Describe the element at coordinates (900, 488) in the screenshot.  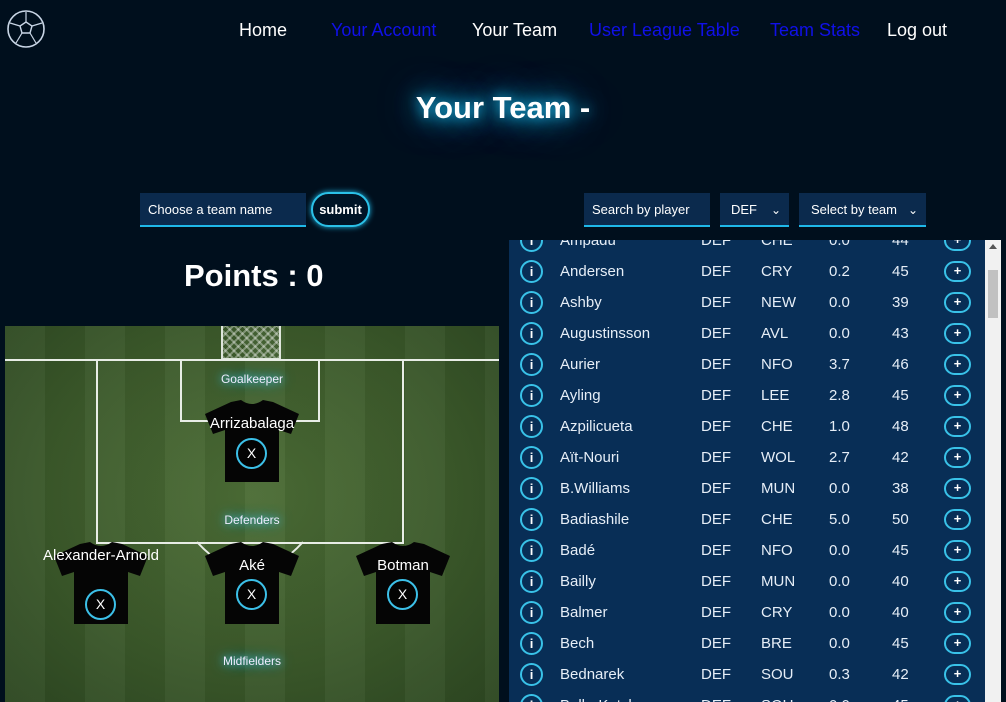
I see `price-cell: 38` at that location.